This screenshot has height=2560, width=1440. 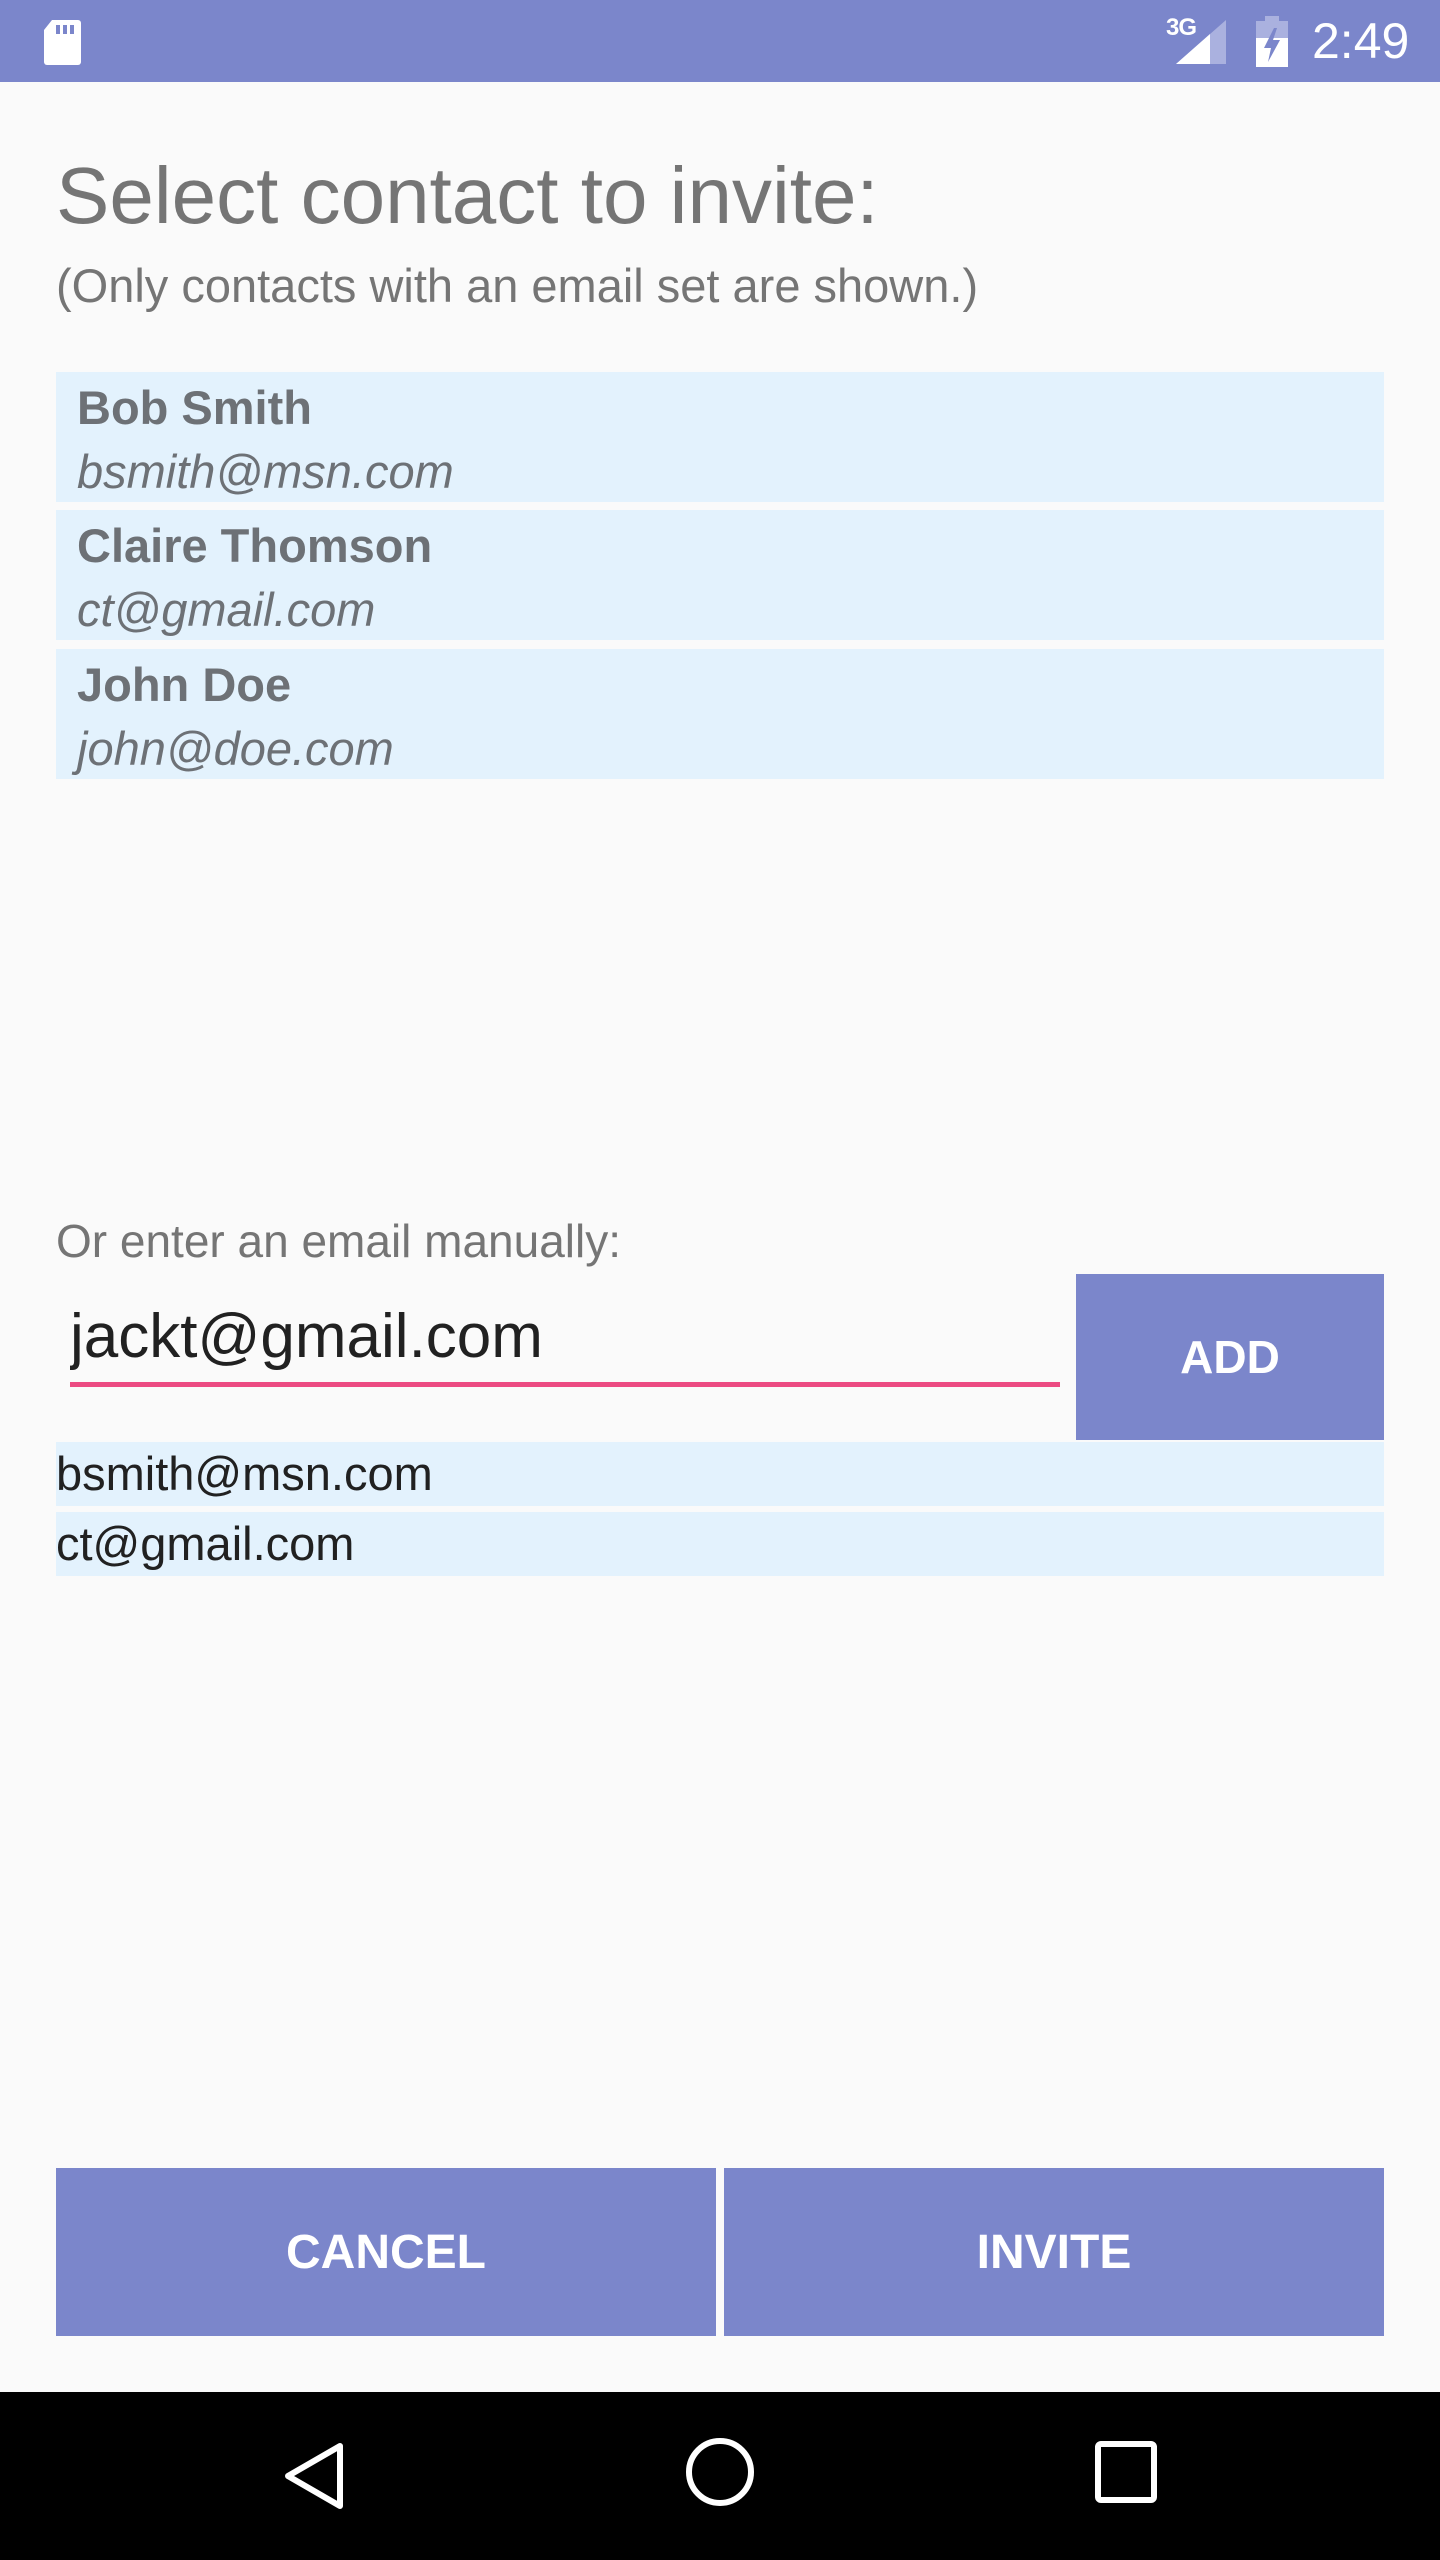 I want to click on contact-item-john-doe: John Doe john@doe.com, so click(x=720, y=714).